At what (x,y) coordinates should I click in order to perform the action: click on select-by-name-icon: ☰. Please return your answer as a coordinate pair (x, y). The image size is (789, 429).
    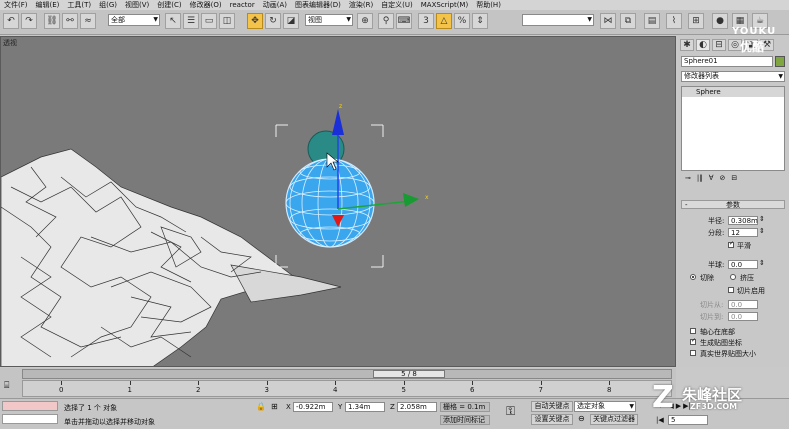
    Looking at the image, I should click on (191, 21).